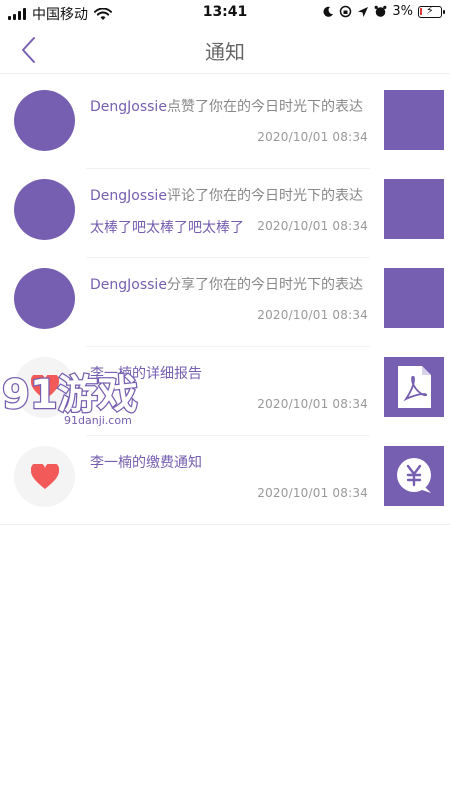 The image size is (450, 800). I want to click on nav-bar: 通知, so click(225, 50).